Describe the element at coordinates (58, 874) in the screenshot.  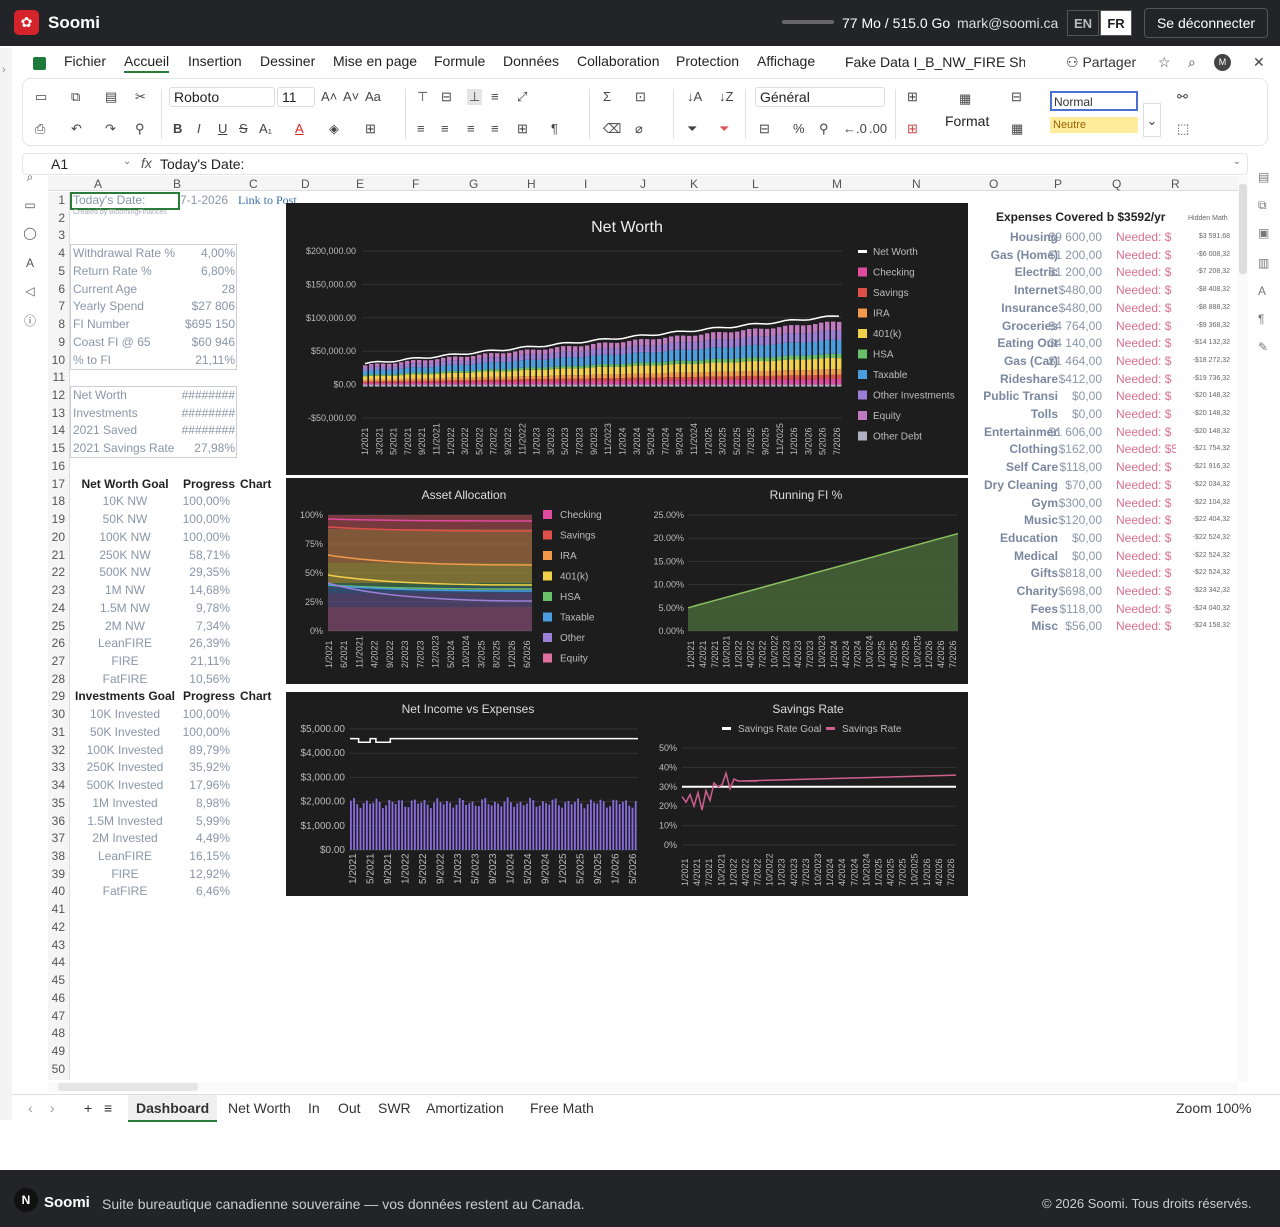
I see `row-header: 39` at that location.